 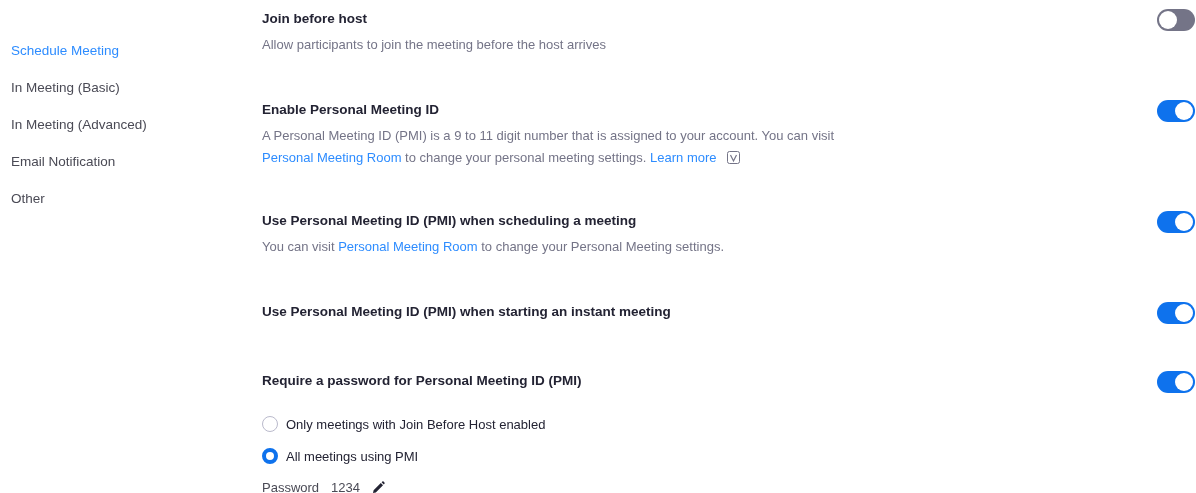 I want to click on setting-description: You can visit Personal Meeting Room to change your Personal Meeting settings., so click(x=494, y=247).